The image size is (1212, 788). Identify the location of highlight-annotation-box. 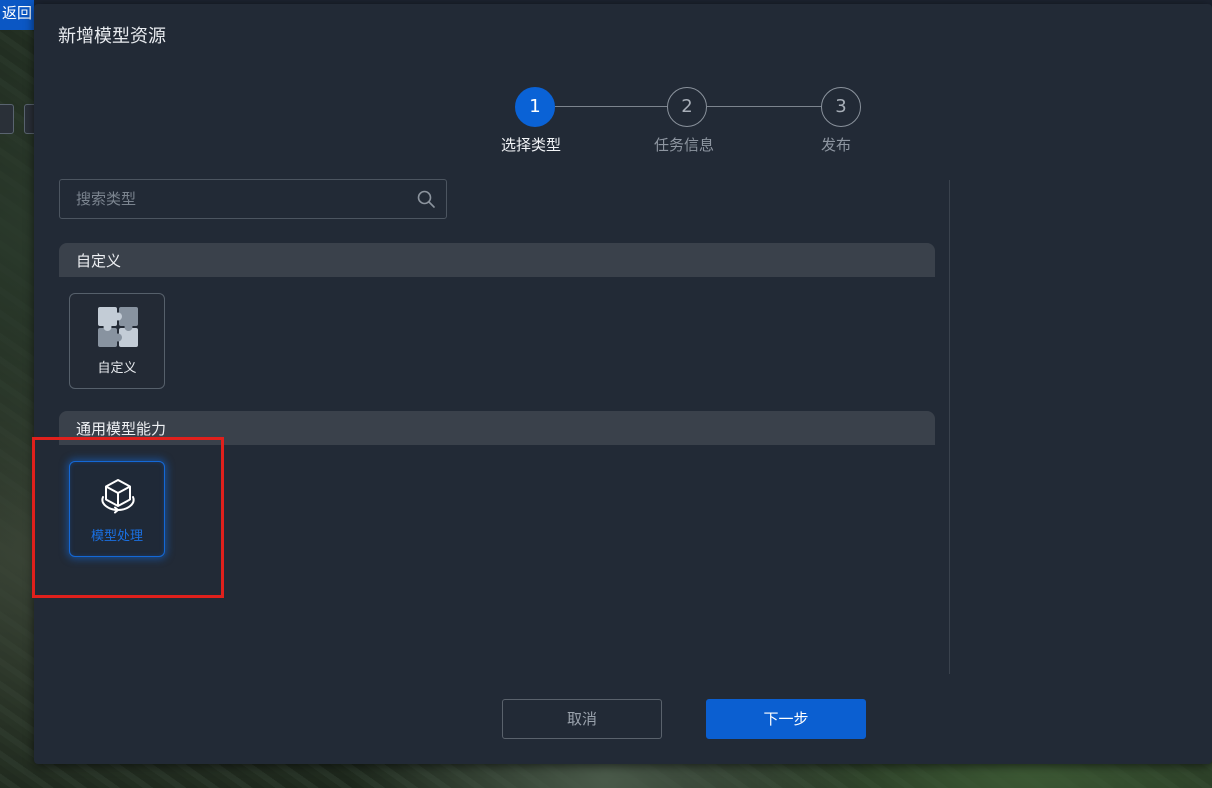
(128, 517).